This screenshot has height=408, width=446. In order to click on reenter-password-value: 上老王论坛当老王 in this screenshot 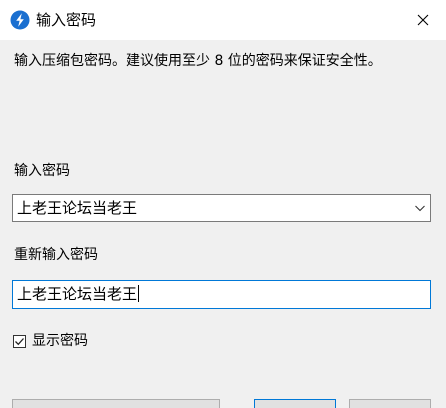, I will do `click(77, 294)`.